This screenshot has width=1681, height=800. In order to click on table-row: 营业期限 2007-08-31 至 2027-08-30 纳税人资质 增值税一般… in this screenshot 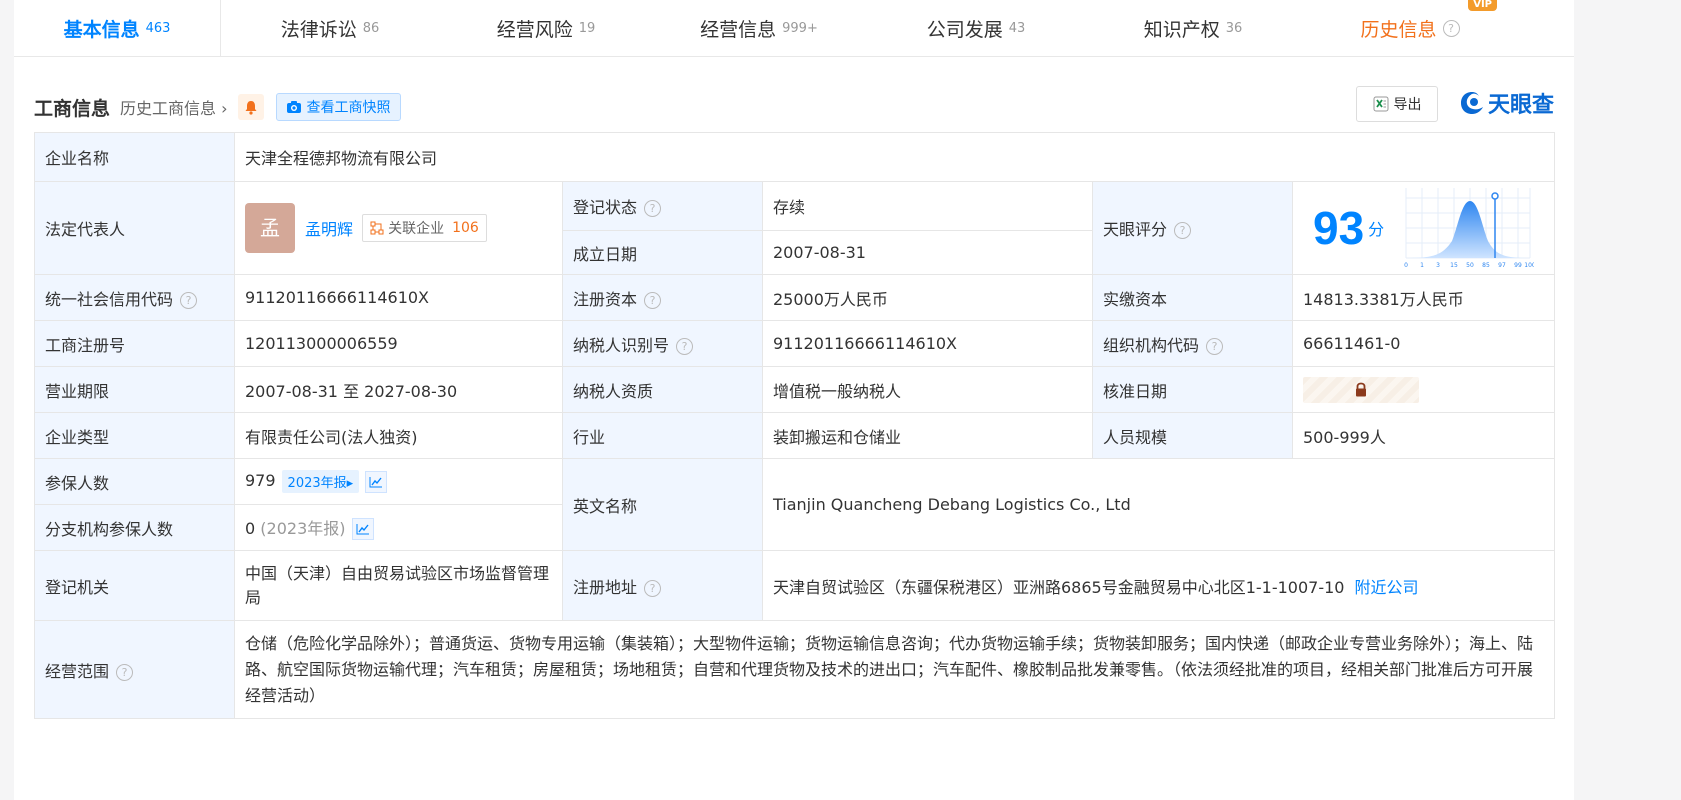, I will do `click(795, 389)`.